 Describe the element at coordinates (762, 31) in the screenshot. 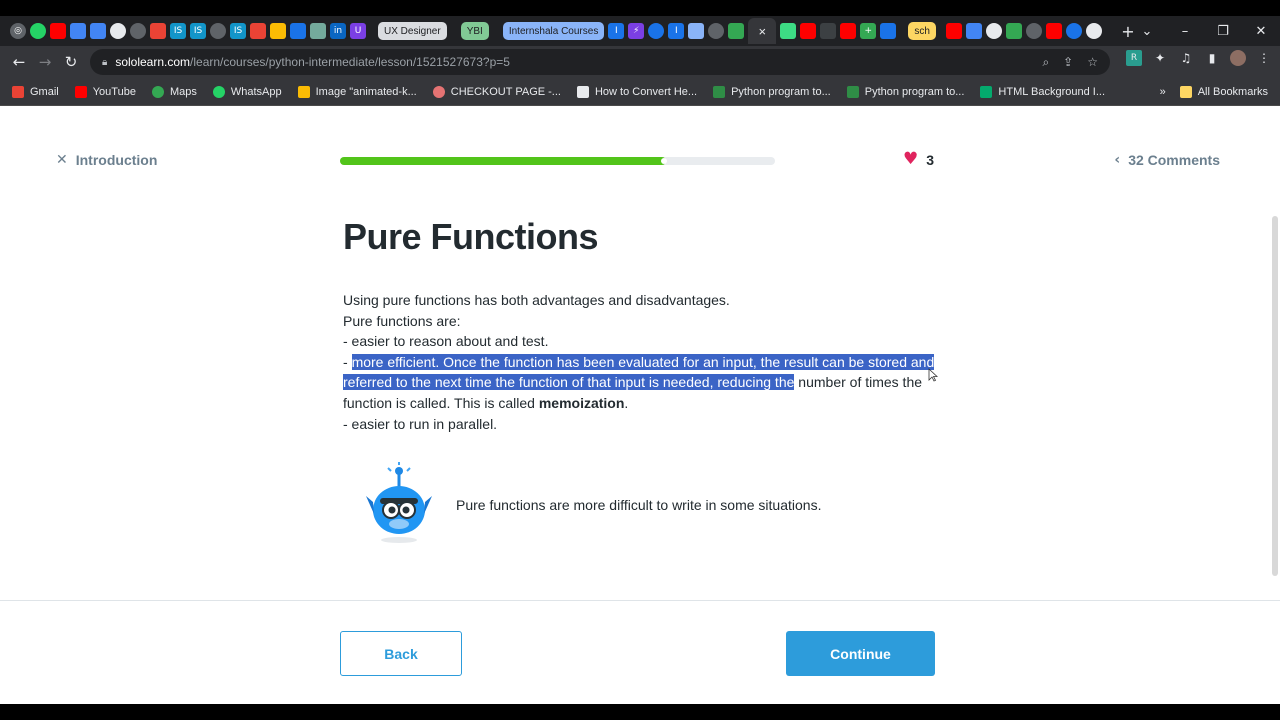

I see `active-tab-close-icon: ×` at that location.